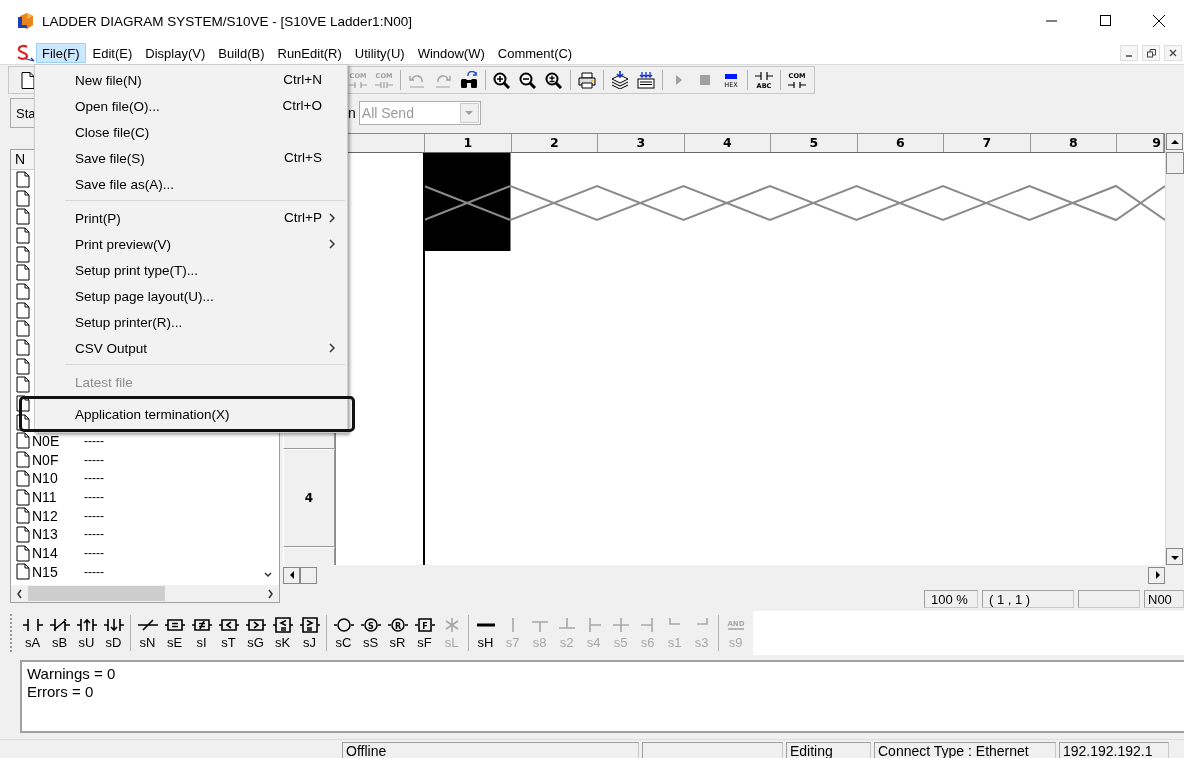 Image resolution: width=1184 pixels, height=758 pixels. Describe the element at coordinates (86, 624) in the screenshot. I see `rising-contact-icon` at that location.